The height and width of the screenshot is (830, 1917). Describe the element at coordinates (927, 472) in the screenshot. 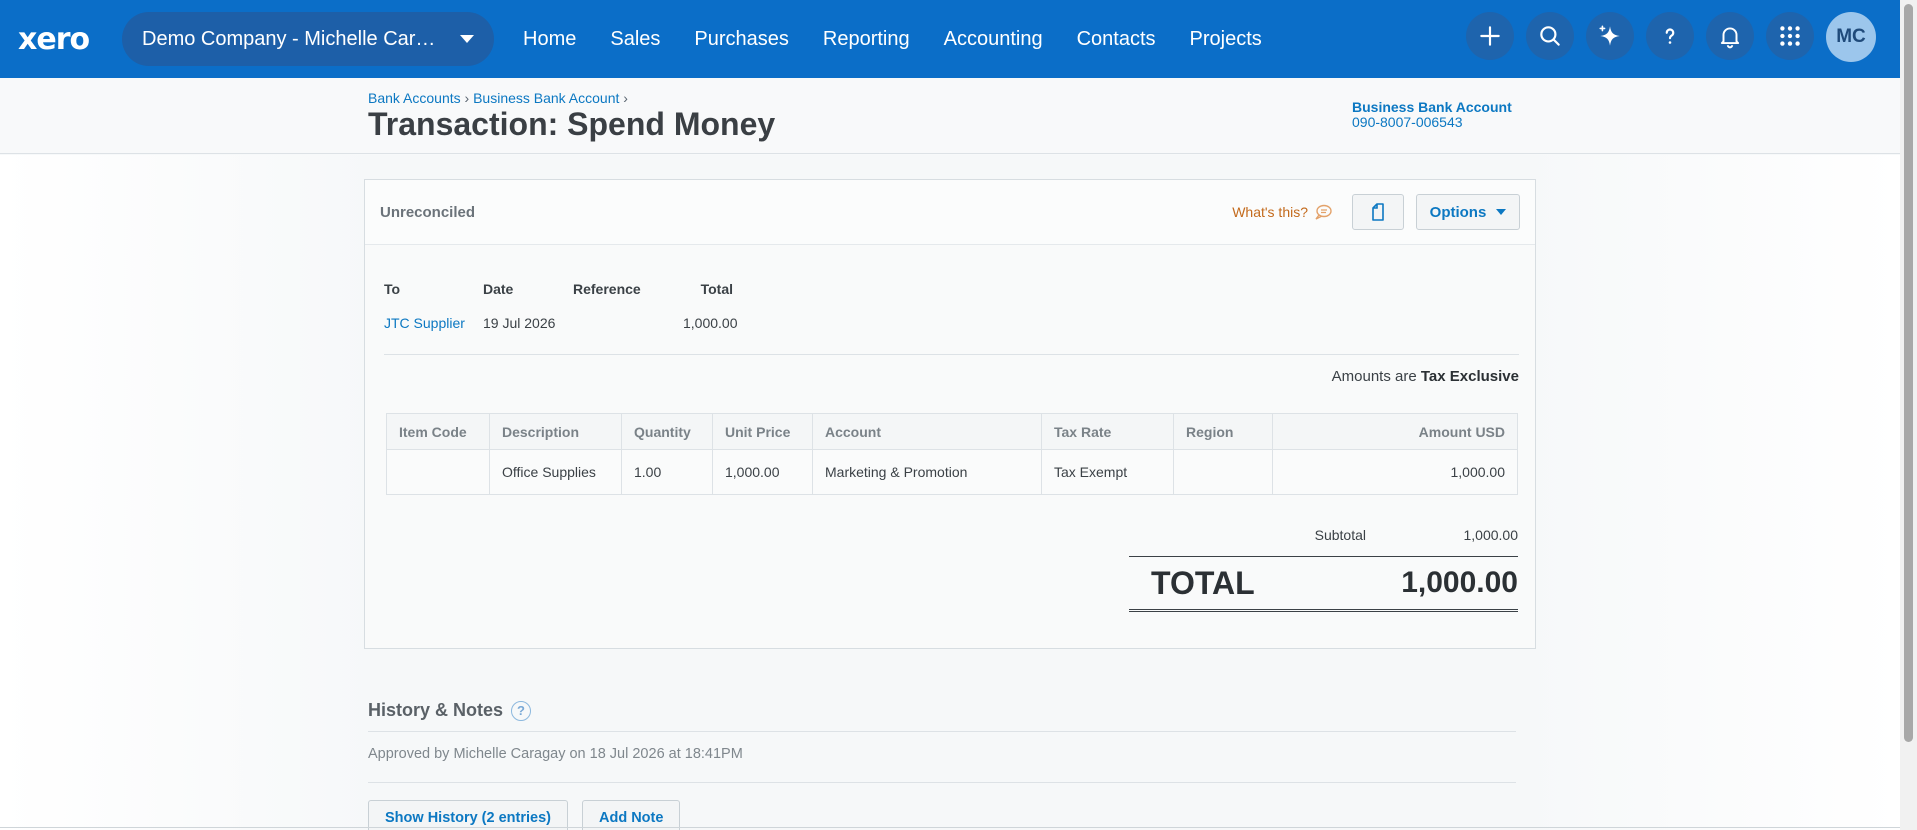

I see `cell-account: Marketing & Promotion` at that location.